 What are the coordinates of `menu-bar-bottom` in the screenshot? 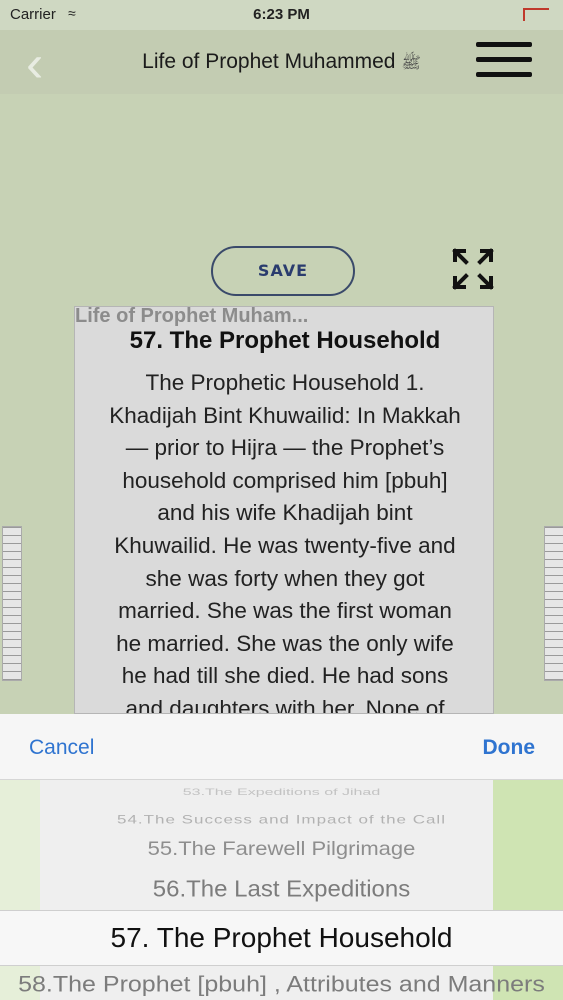 It's located at (504, 74).